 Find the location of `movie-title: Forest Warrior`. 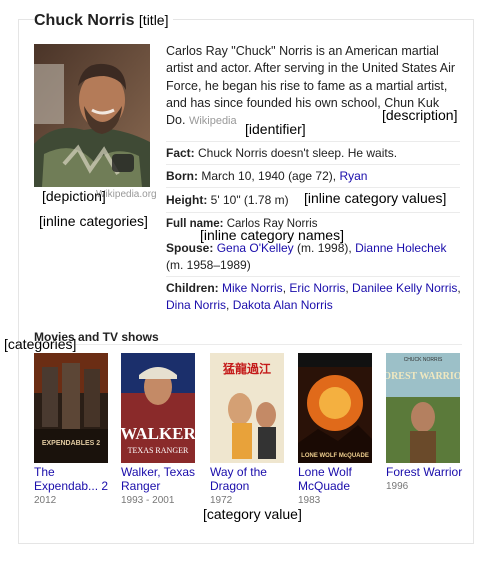

movie-title: Forest Warrior is located at coordinates (425, 472).